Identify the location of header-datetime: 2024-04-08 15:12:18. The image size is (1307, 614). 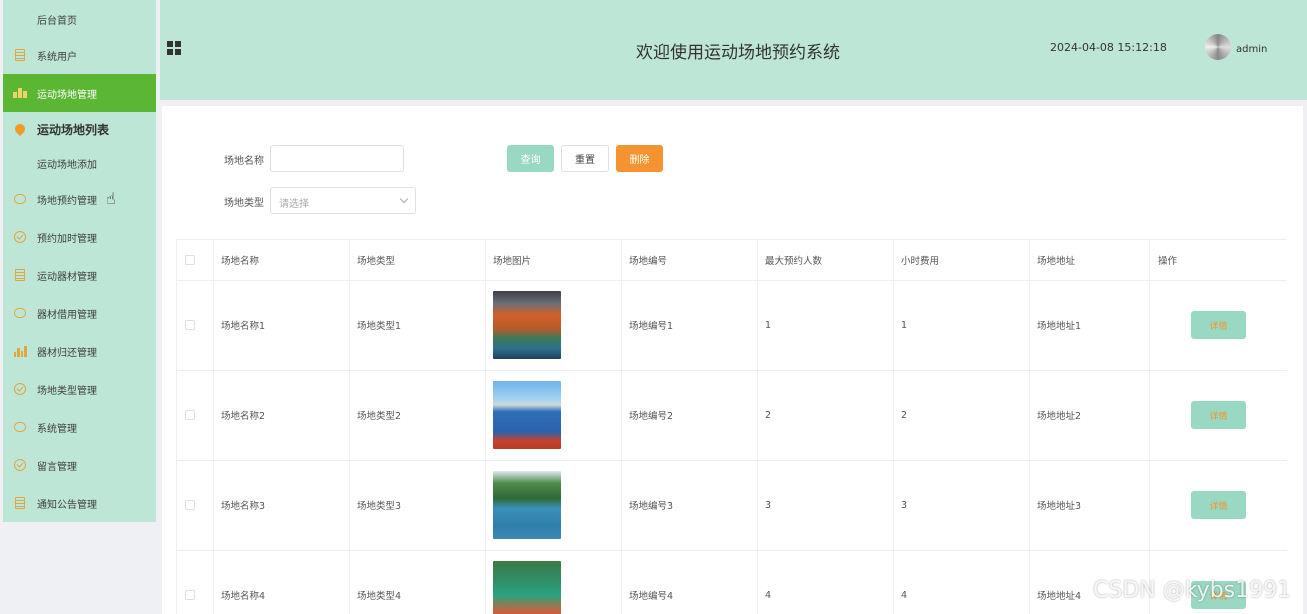
(1108, 47).